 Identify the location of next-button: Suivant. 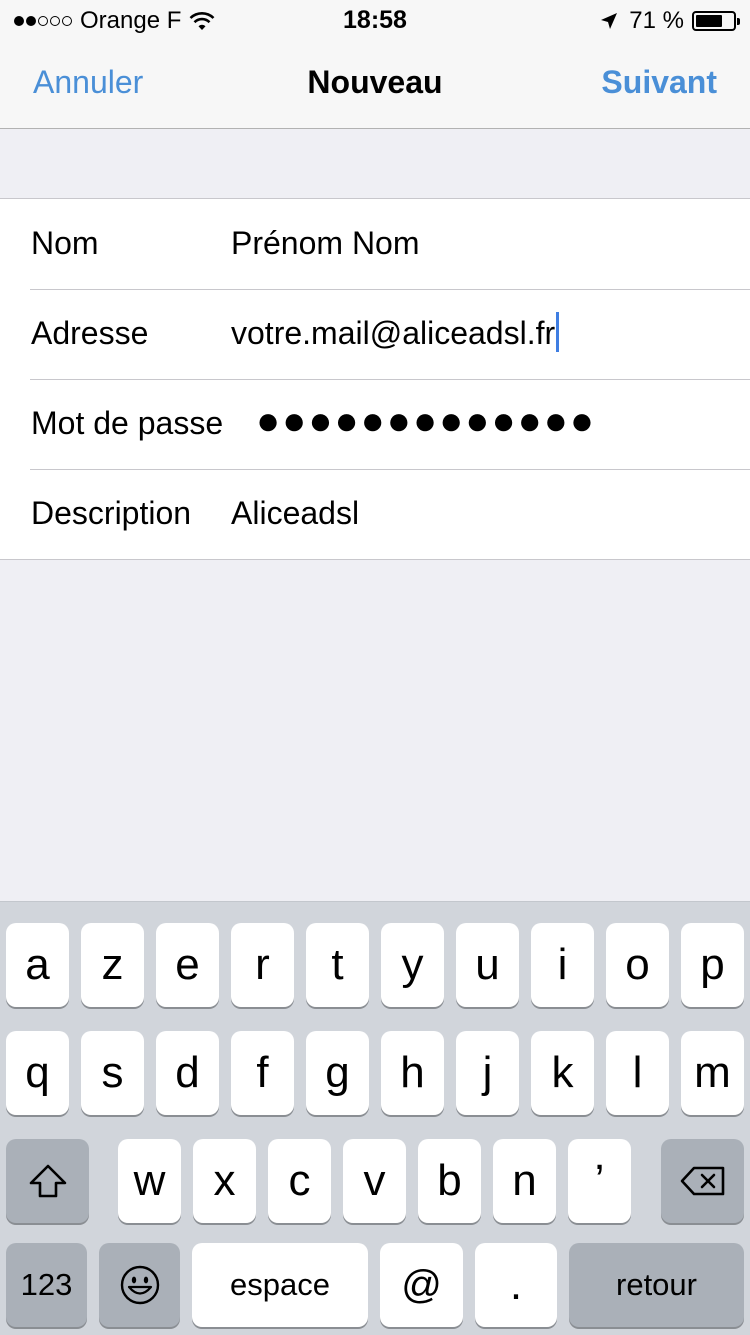
(659, 82).